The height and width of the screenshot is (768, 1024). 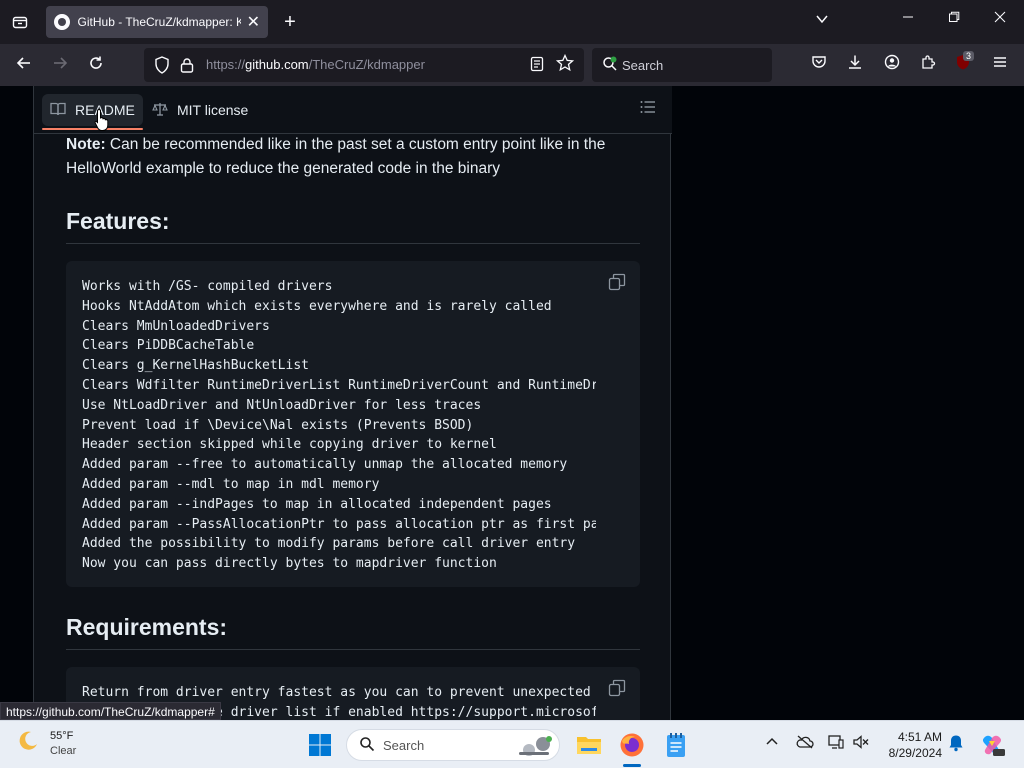 I want to click on file-explorer-icon, so click(x=589, y=745).